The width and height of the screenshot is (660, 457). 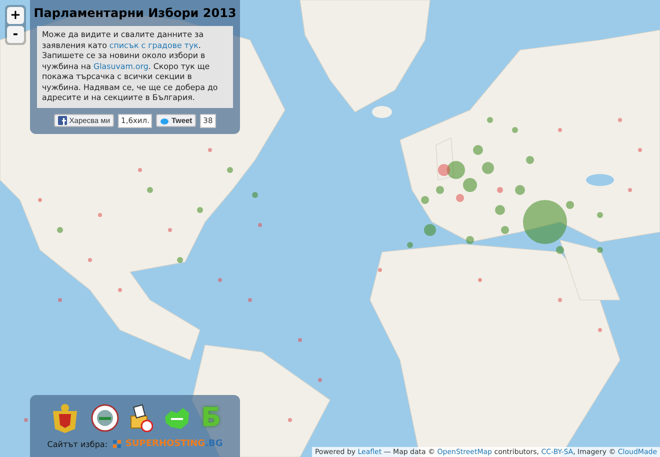 I want to click on zoom-button: -, so click(x=15, y=34).